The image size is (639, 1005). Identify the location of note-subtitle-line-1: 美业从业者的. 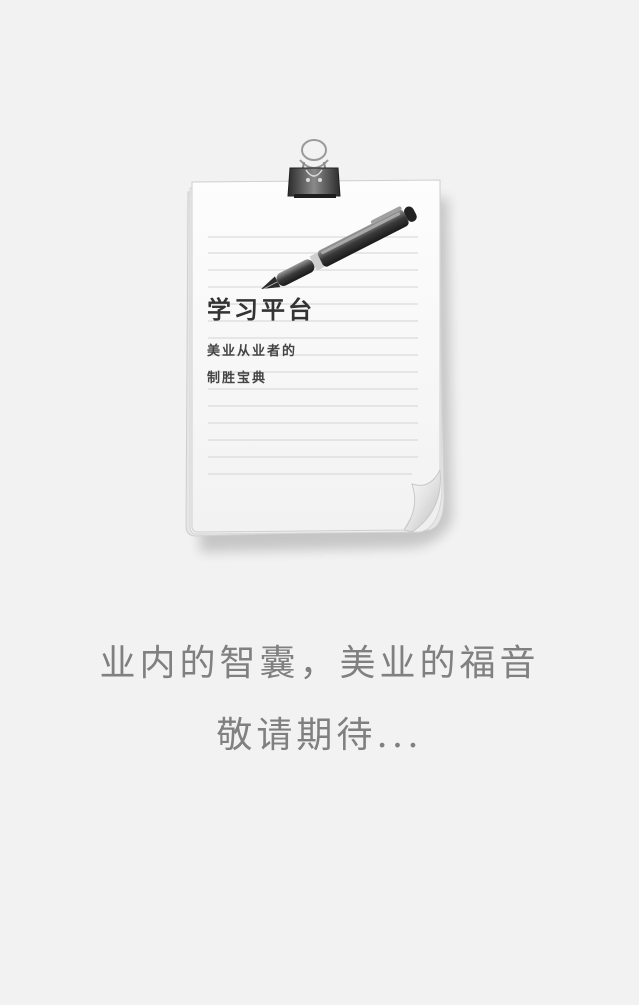
(252, 351).